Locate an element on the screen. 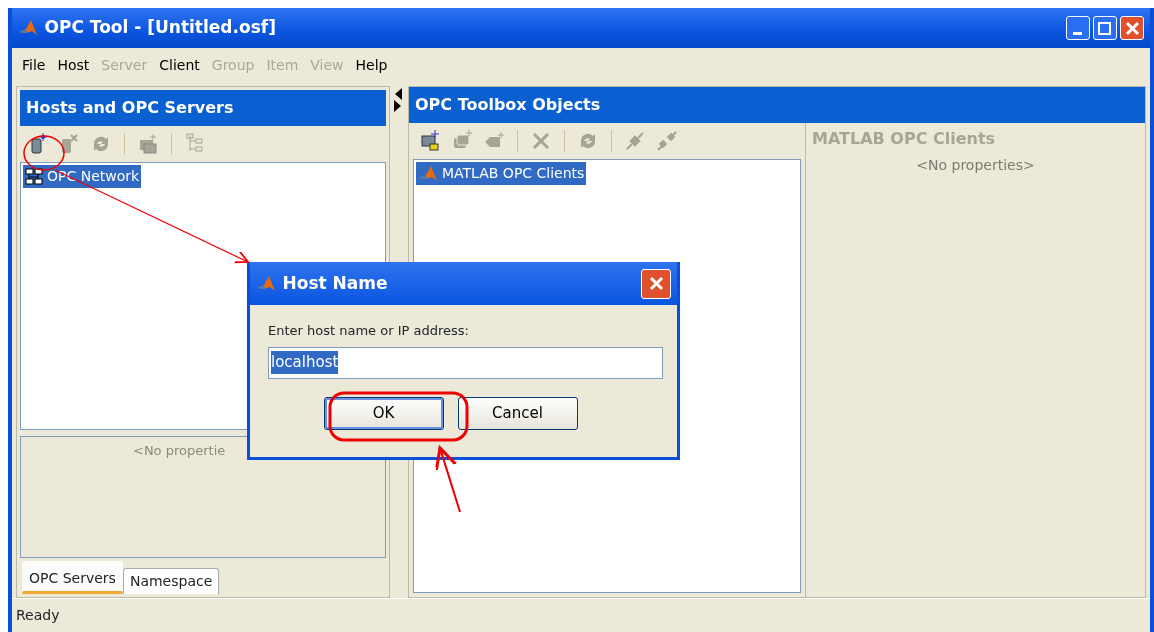 Image resolution: width=1154 pixels, height=632 pixels. properties-title: MATLAB OPC Clients is located at coordinates (904, 139).